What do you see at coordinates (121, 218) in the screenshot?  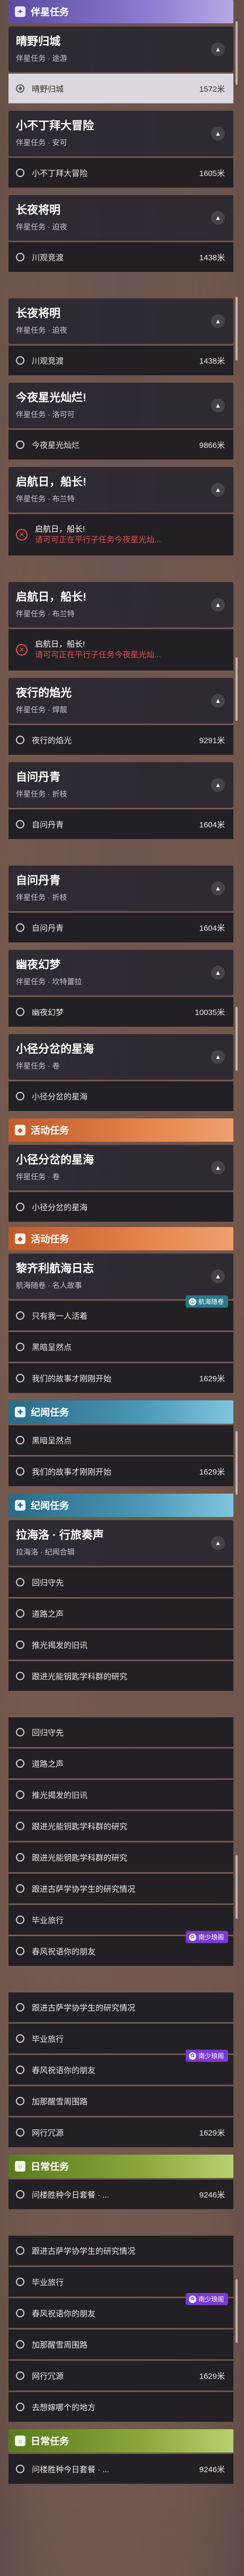 I see `quest-card-q3: 长夜将明 伴星任务 · 迫夜 ▲` at bounding box center [121, 218].